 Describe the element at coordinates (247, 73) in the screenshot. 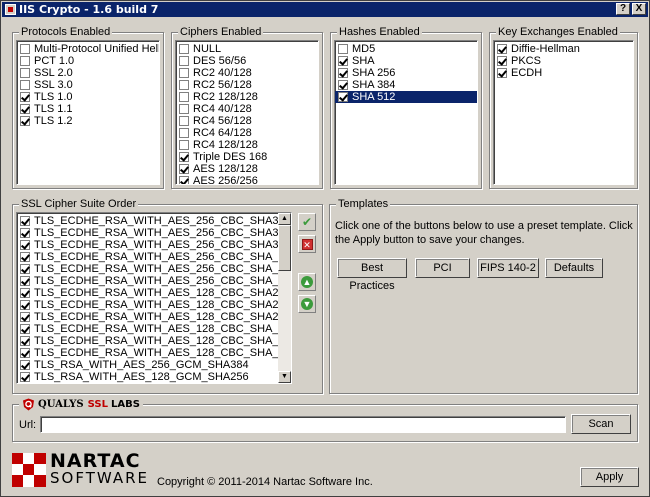

I see `cipher-item: RC2 40/128` at that location.